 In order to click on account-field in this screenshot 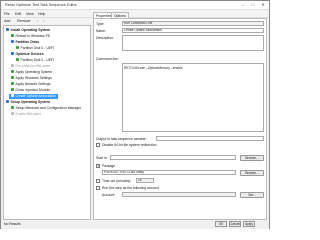, I will do `click(179, 194)`.